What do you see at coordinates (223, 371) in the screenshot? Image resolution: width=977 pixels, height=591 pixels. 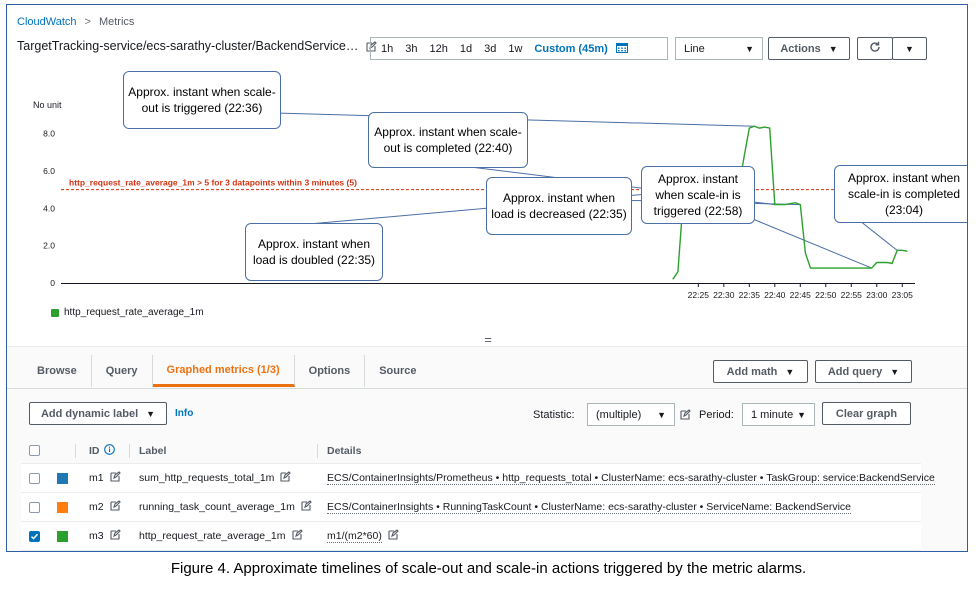 I see `tab-graphed-metrics: Graphed metrics (1/3)` at bounding box center [223, 371].